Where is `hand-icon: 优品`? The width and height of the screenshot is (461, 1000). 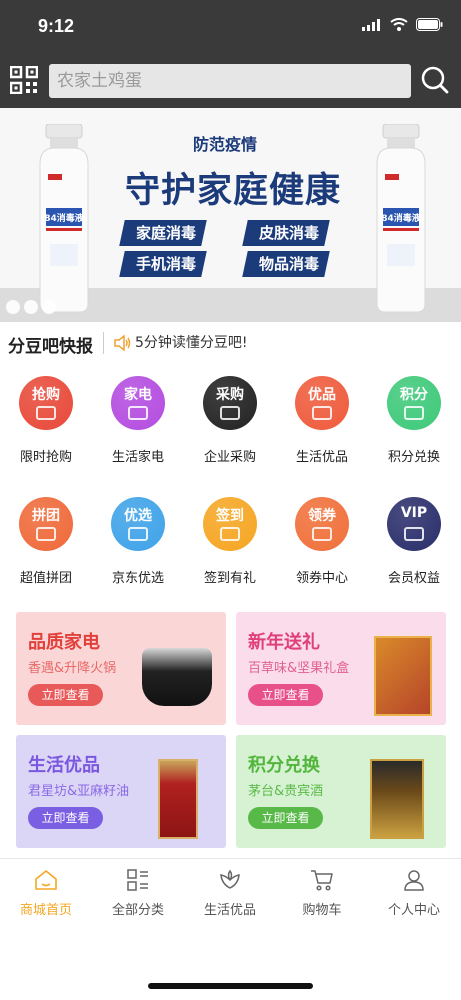 hand-icon: 优品 is located at coordinates (322, 403).